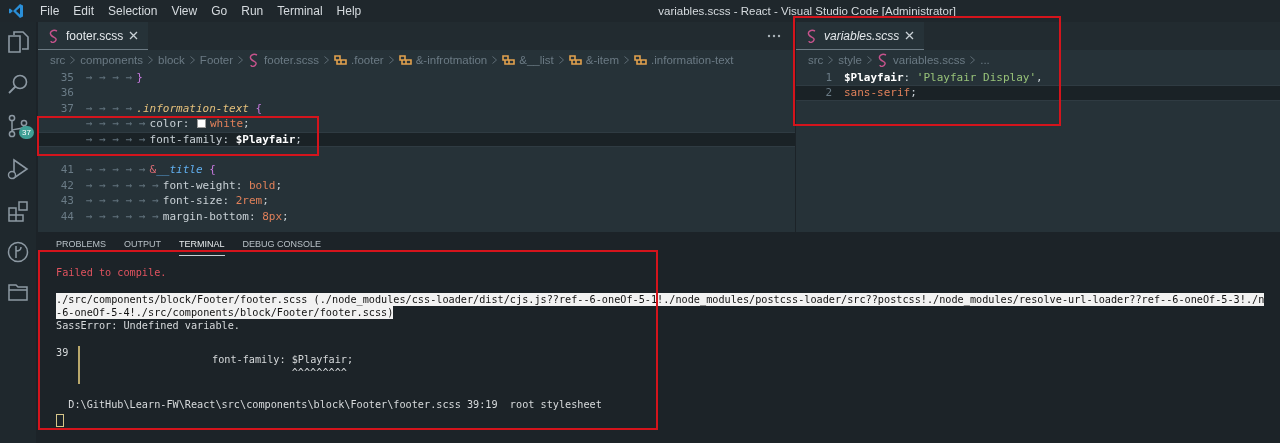 The height and width of the screenshot is (443, 1280). What do you see at coordinates (190, 139) in the screenshot?
I see `code-token: font-family:` at bounding box center [190, 139].